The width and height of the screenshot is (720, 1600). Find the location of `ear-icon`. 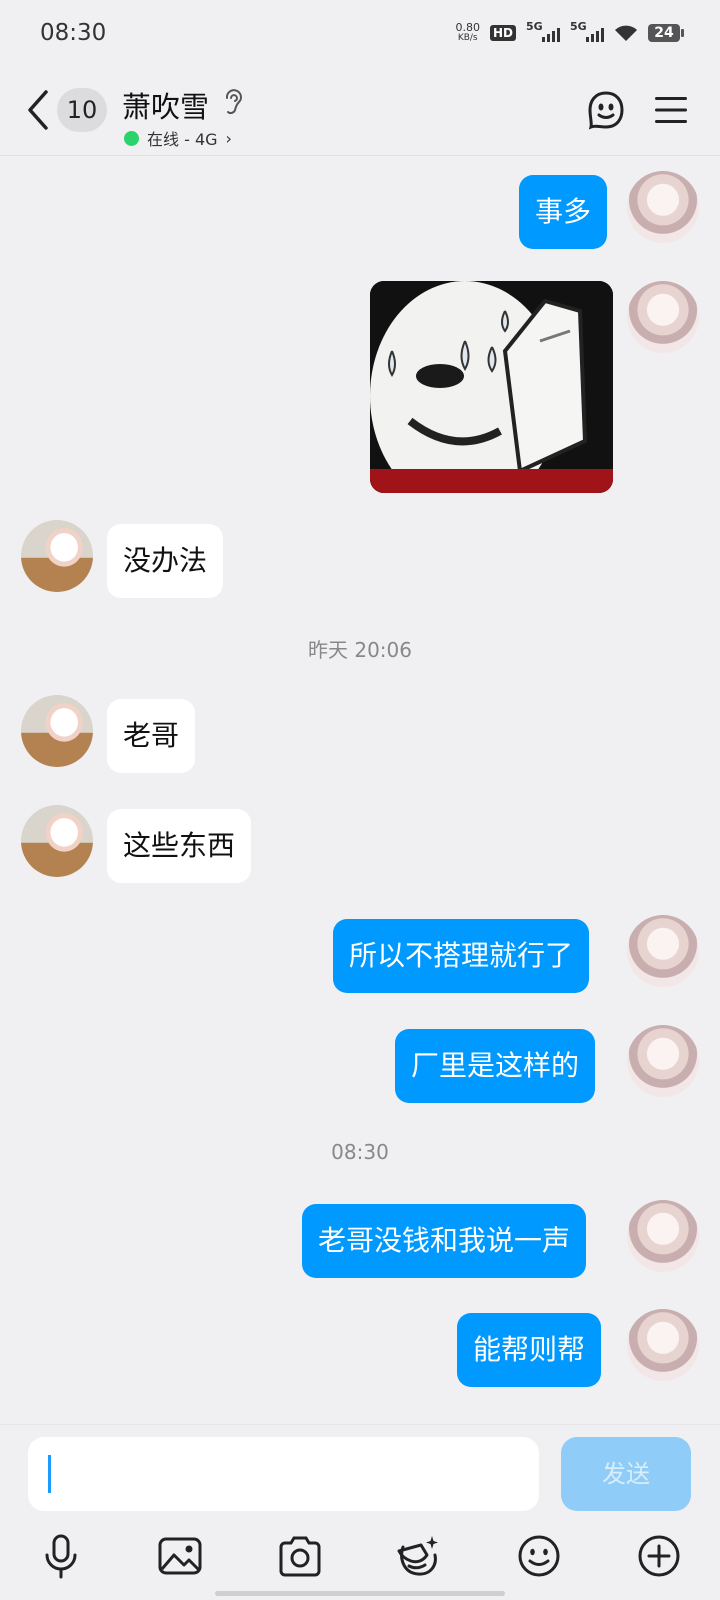

ear-icon is located at coordinates (233, 102).